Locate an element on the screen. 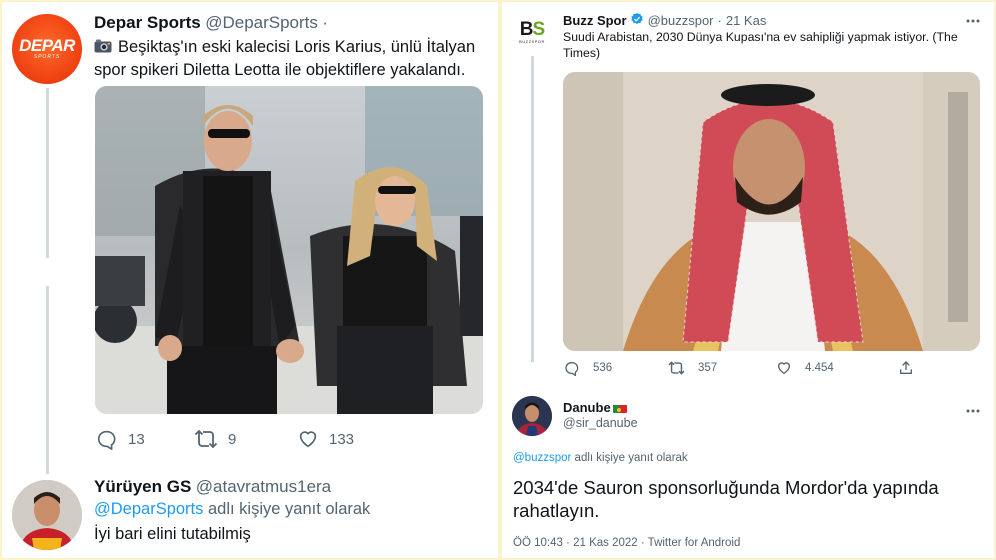 The image size is (996, 560). share-action is located at coordinates (906, 368).